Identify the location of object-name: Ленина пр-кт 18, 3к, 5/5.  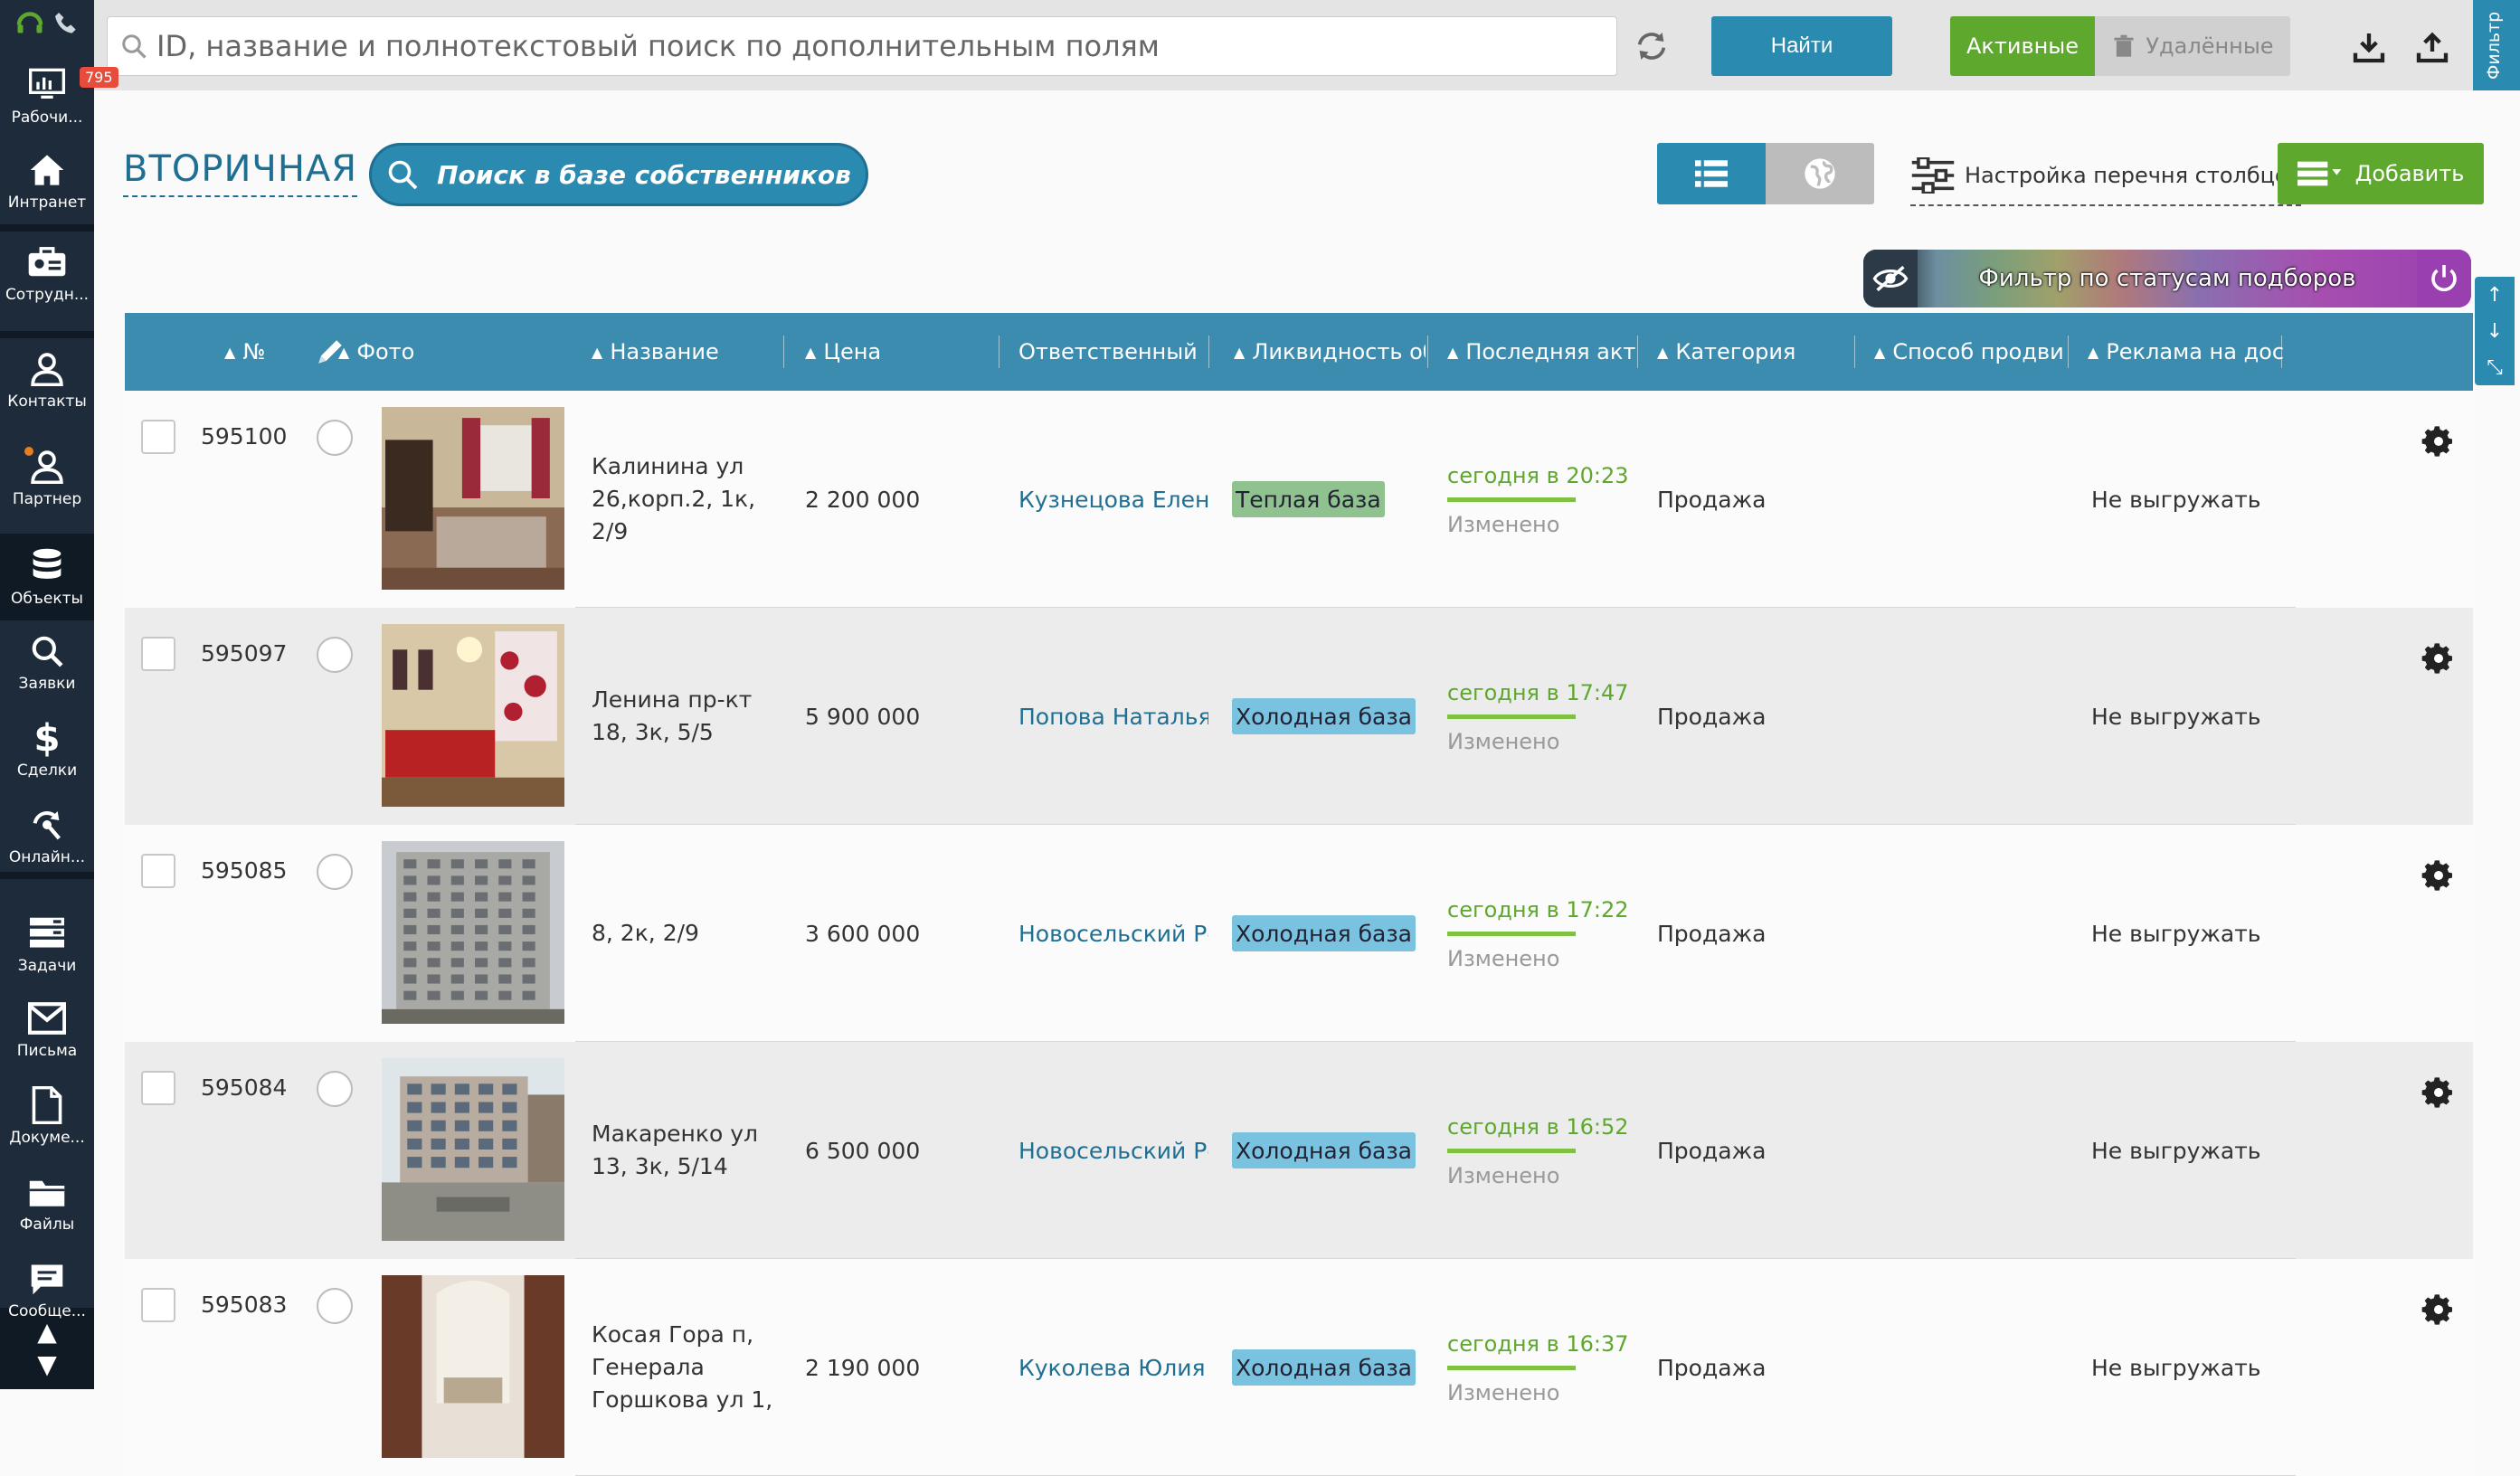
(687, 716).